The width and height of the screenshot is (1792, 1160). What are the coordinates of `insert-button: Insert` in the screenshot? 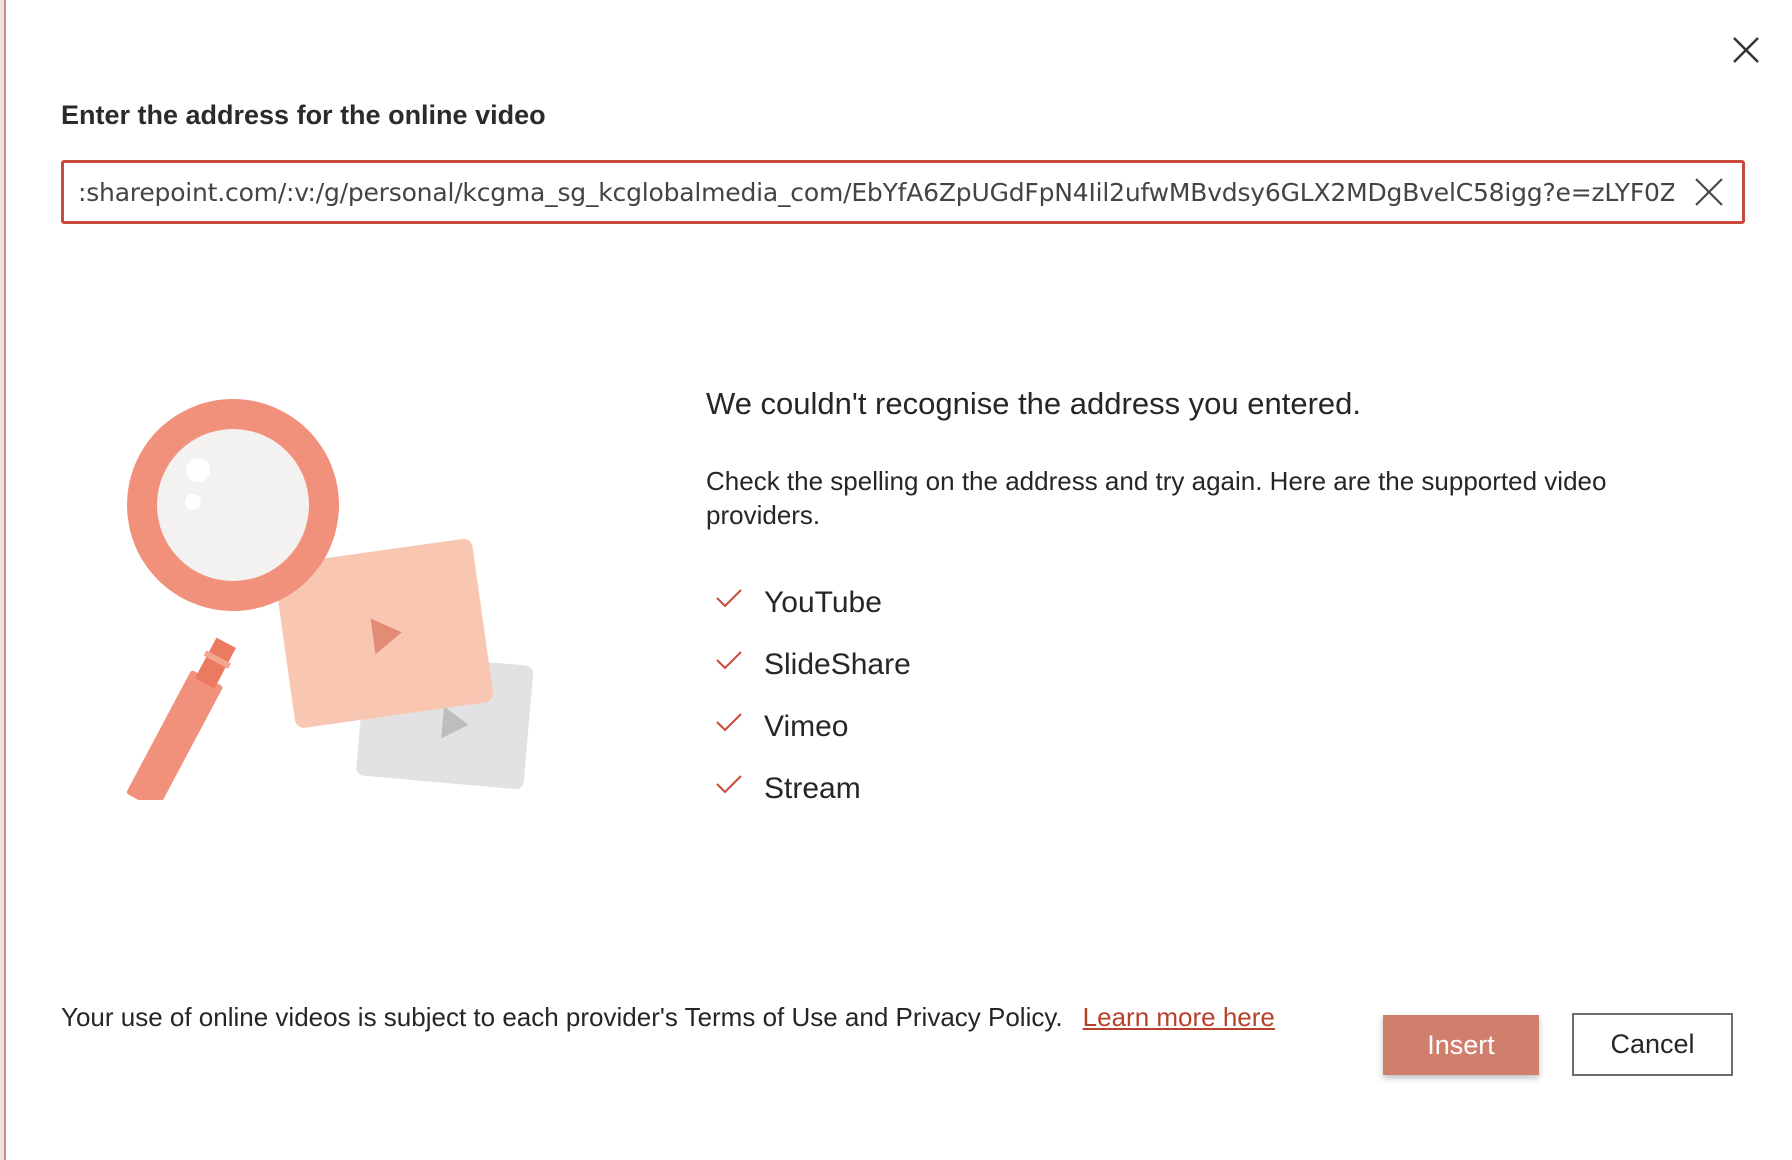 It's located at (1461, 1045).